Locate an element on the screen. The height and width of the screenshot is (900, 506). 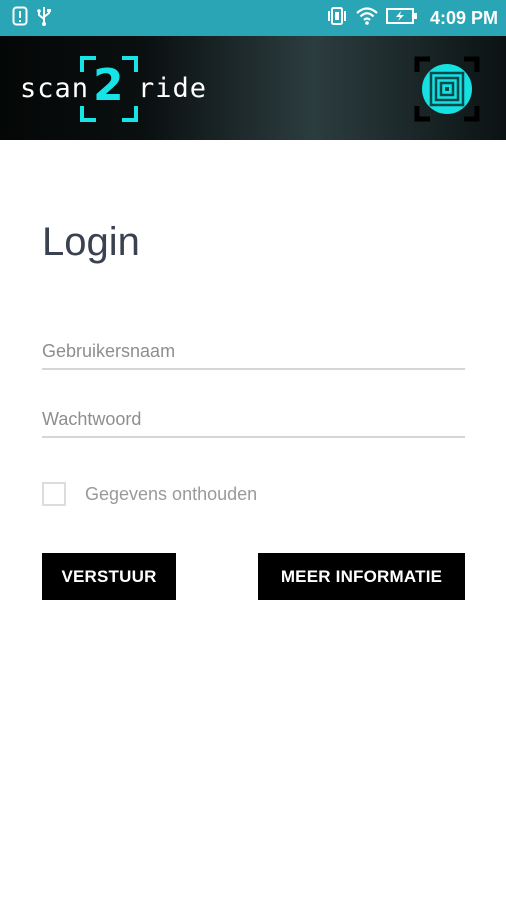
remember-me-option: Gegevens onthouden is located at coordinates (149, 494).